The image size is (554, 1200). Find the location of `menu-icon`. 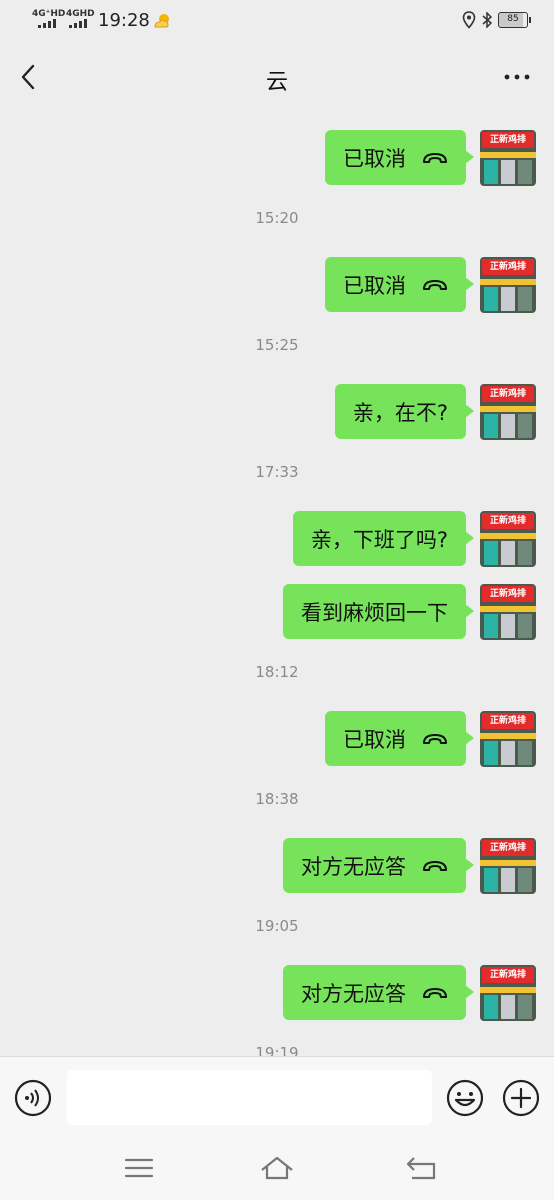

menu-icon is located at coordinates (139, 1168).